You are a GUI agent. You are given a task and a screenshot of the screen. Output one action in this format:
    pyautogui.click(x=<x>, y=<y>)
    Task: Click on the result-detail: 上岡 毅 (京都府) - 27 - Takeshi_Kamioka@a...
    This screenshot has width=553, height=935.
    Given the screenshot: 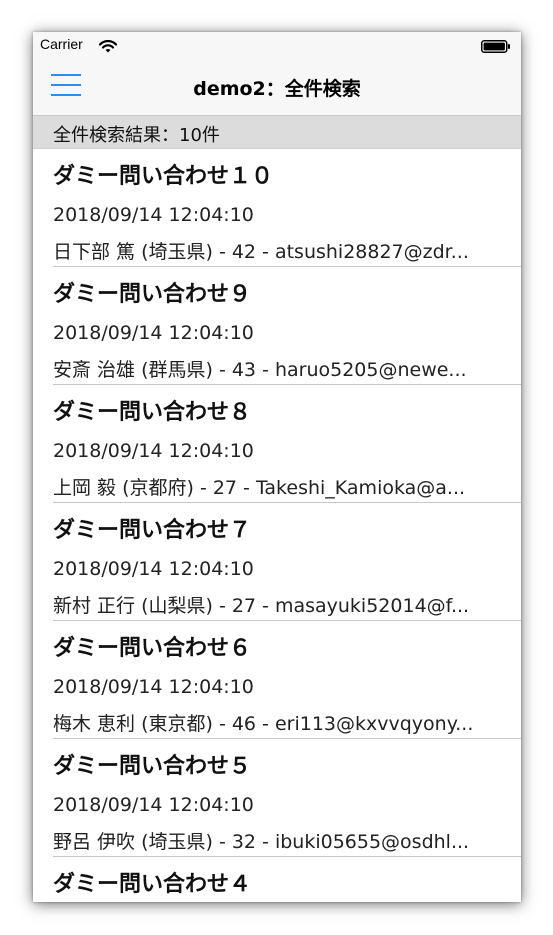 What is the action you would take?
    pyautogui.click(x=259, y=488)
    